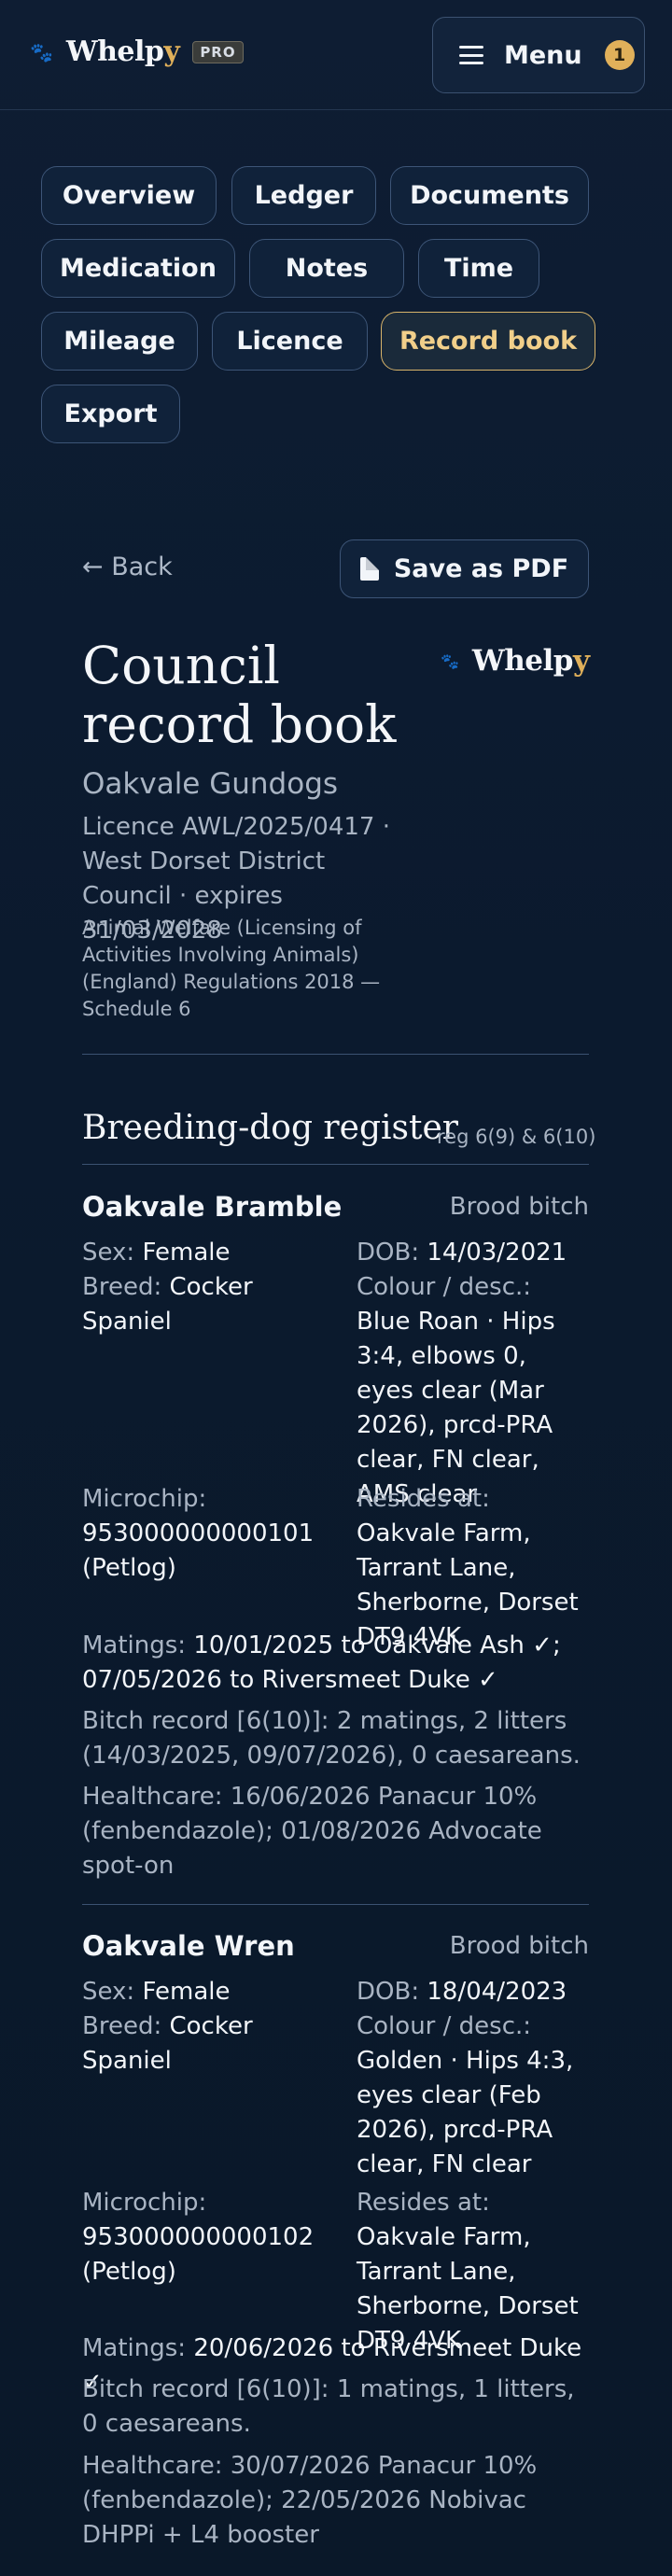 Image resolution: width=672 pixels, height=2576 pixels. Describe the element at coordinates (138, 268) in the screenshot. I see `tab-medication: Medication` at that location.